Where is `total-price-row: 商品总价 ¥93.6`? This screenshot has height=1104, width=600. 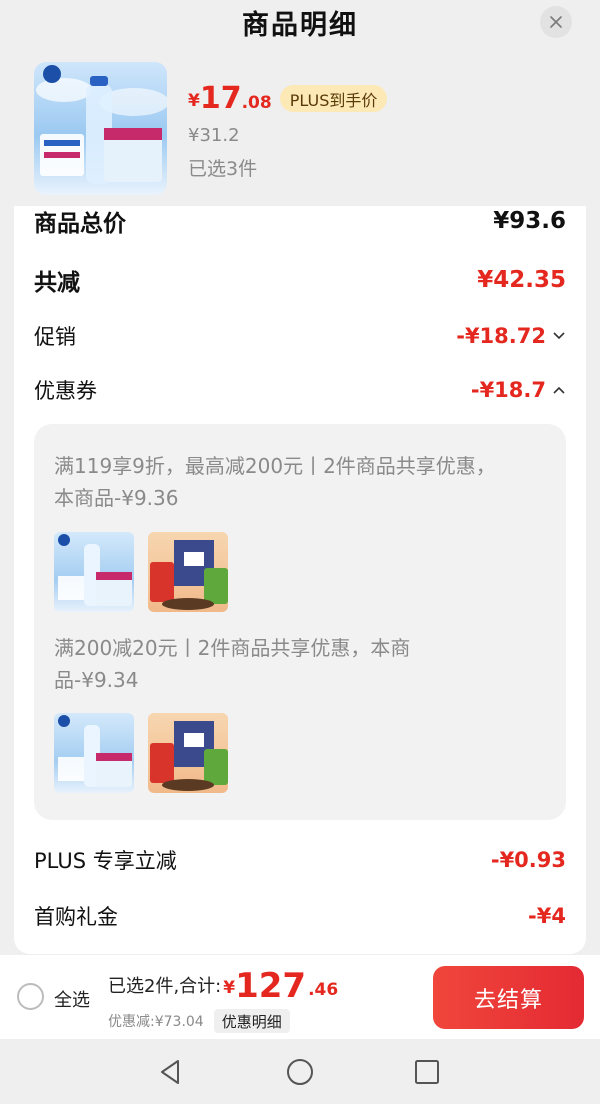 total-price-row: 商品总价 ¥93.6 is located at coordinates (300, 221).